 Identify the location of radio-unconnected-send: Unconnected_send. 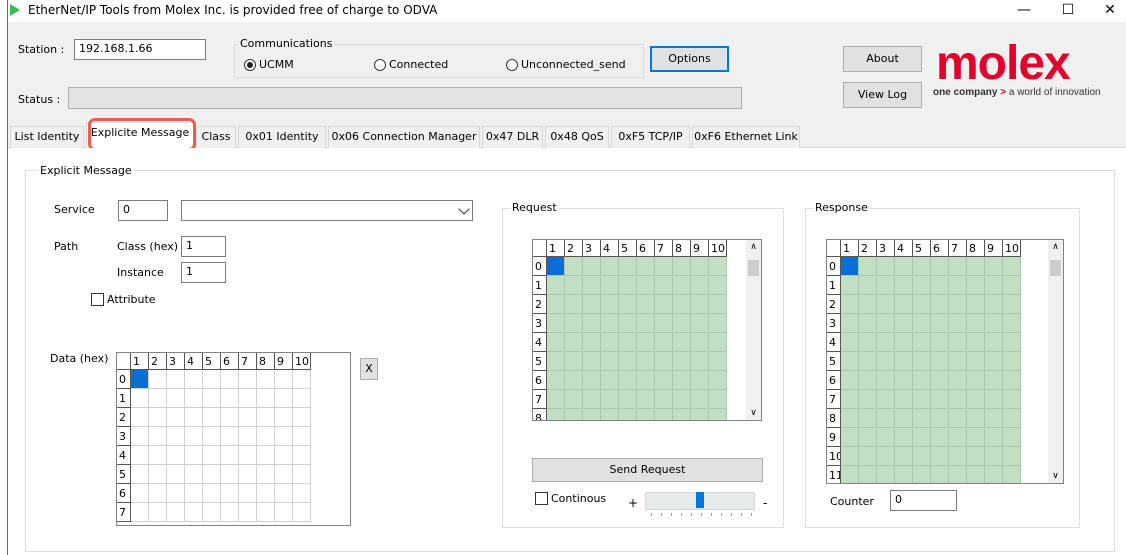
(566, 64).